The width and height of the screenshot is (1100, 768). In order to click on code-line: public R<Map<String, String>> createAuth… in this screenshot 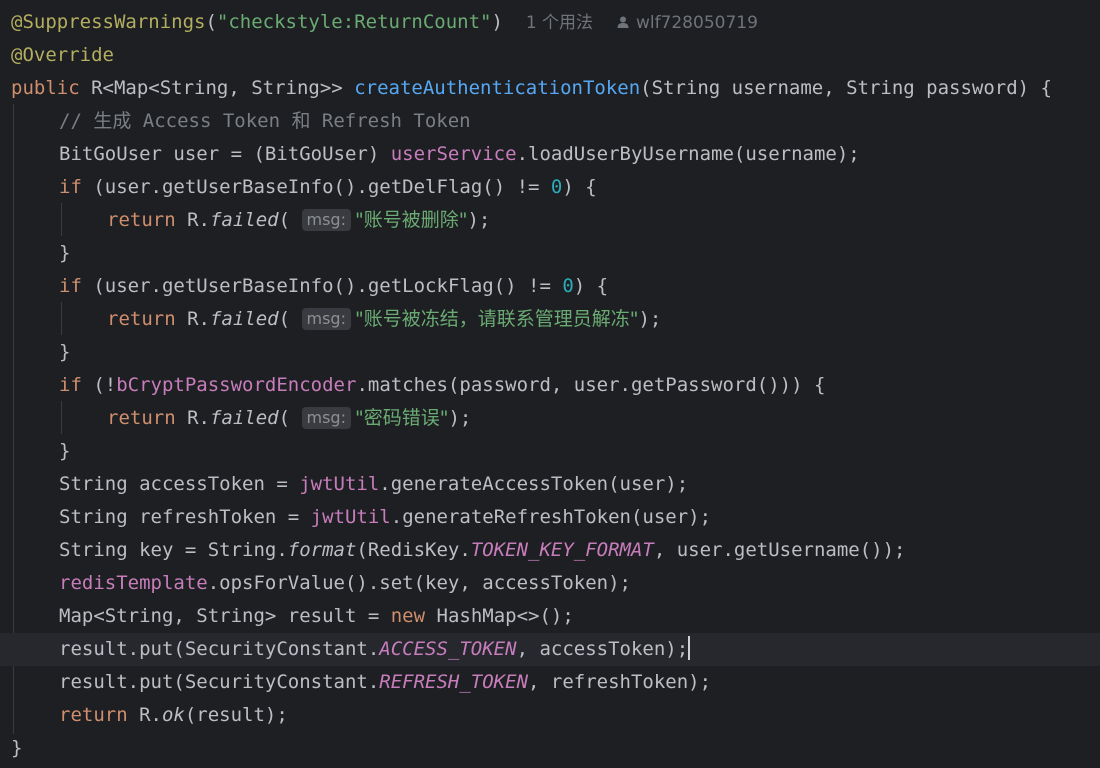, I will do `click(555, 88)`.